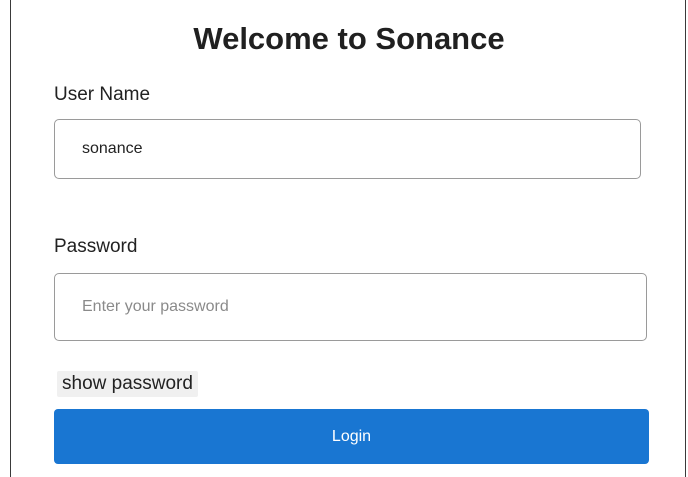 The height and width of the screenshot is (477, 688). I want to click on password-label: Password, so click(96, 246).